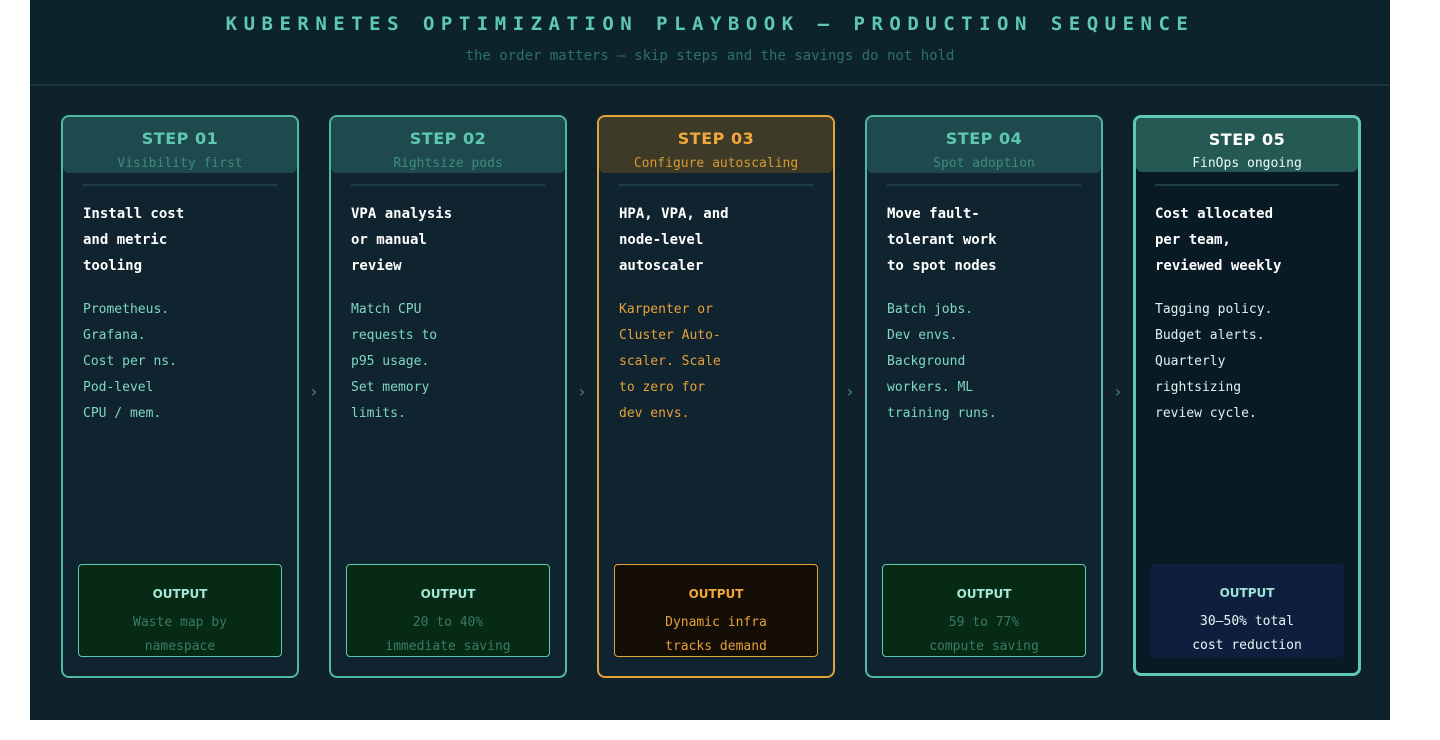  What do you see at coordinates (180, 610) in the screenshot?
I see `output-box: OUTPUT Waste map by namespace` at bounding box center [180, 610].